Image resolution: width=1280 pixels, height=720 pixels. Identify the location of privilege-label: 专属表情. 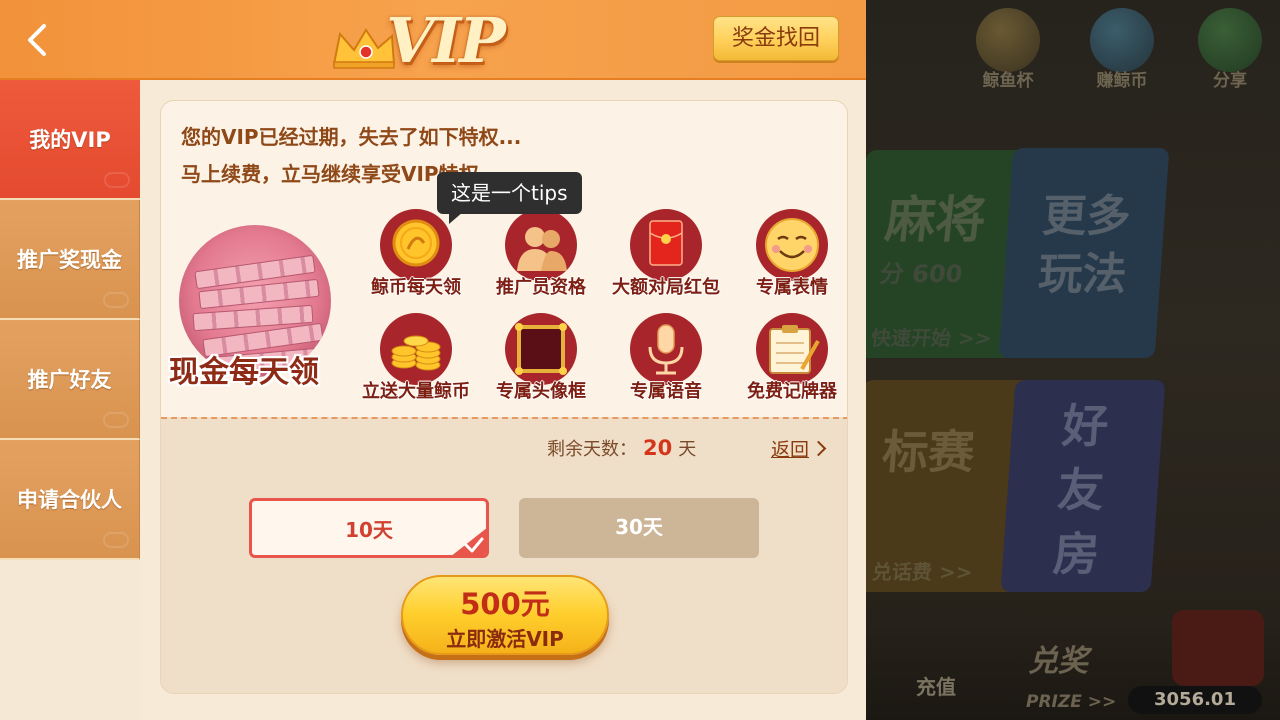
(792, 287).